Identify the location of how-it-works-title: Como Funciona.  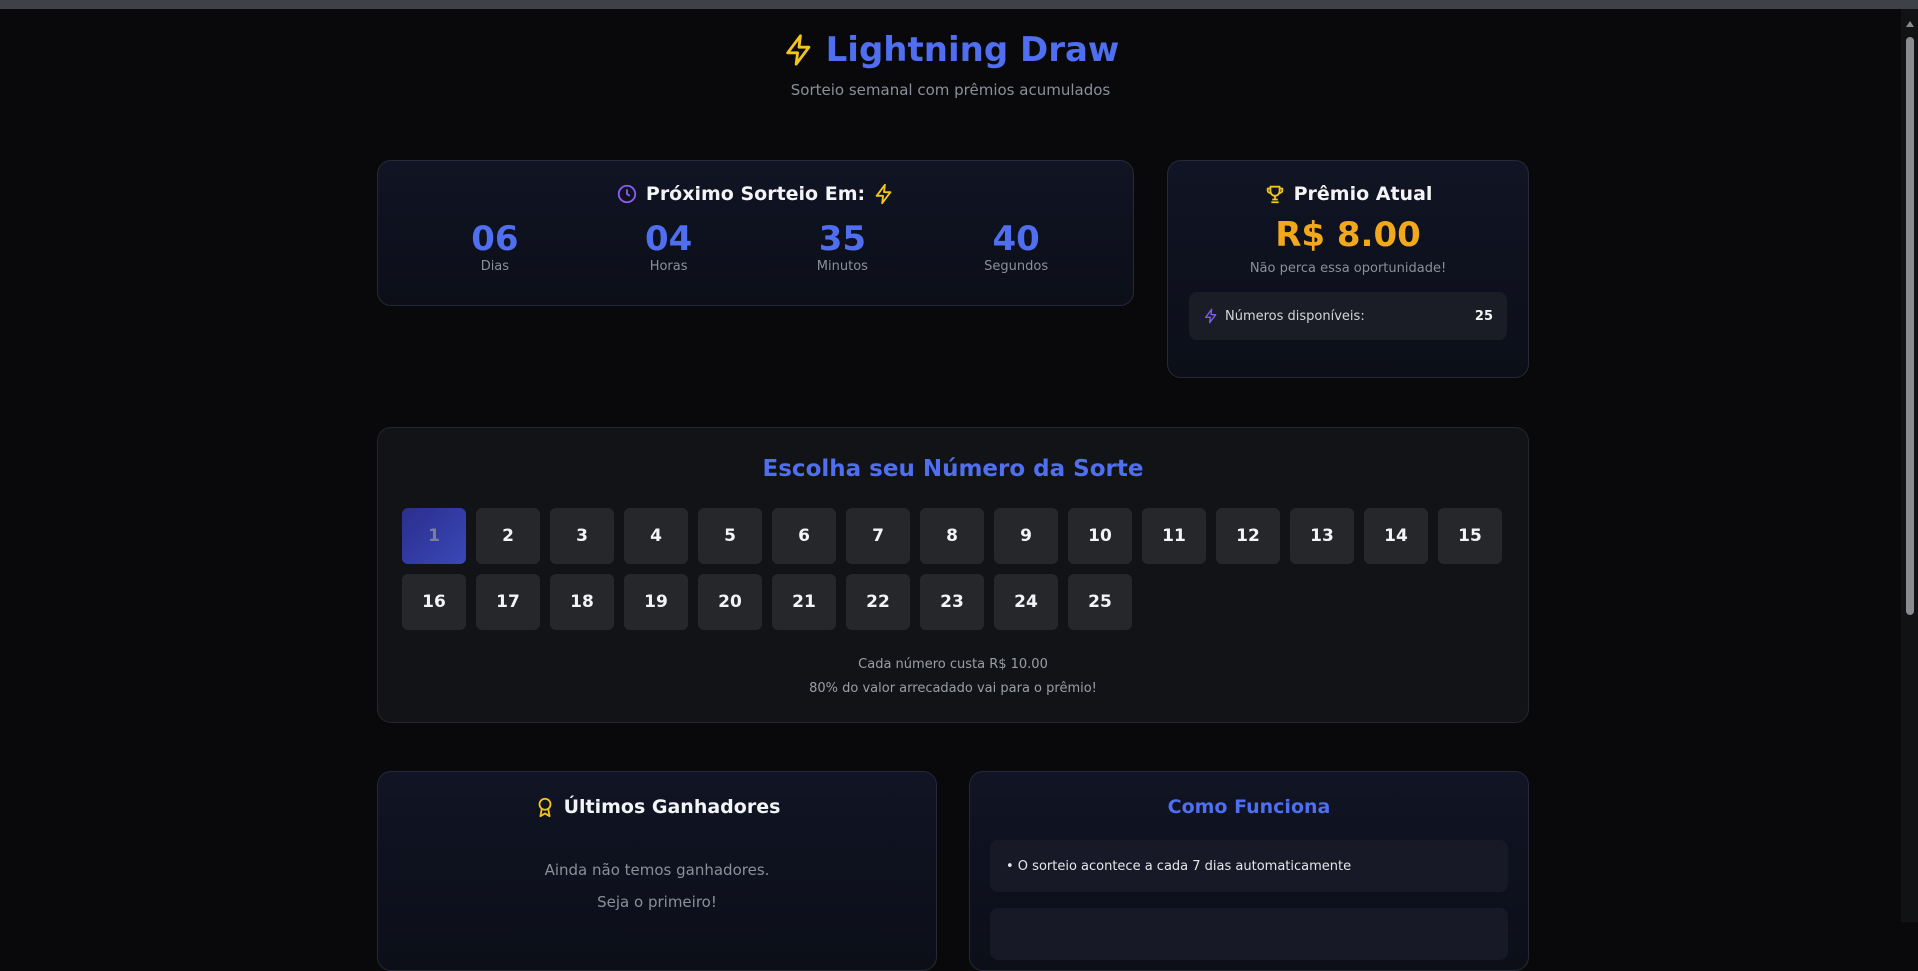
(1249, 807).